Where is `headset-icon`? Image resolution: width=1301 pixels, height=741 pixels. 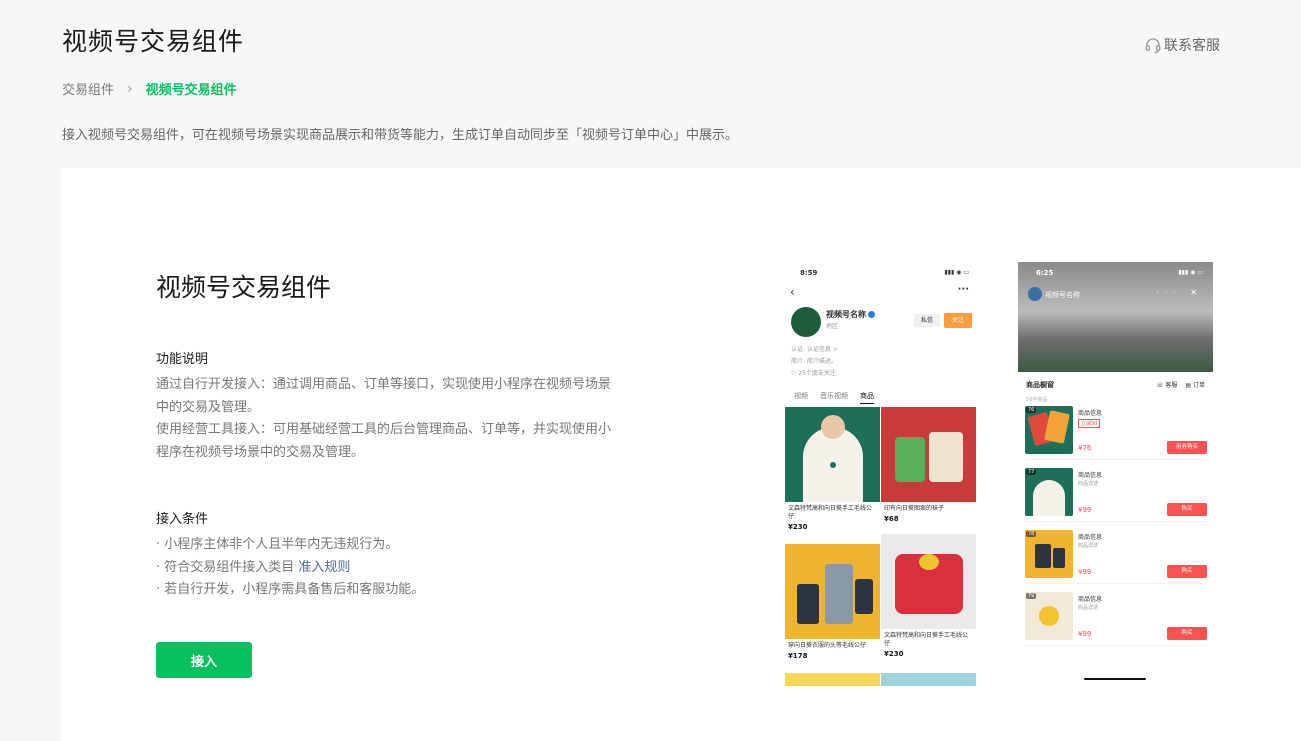
headset-icon is located at coordinates (1153, 46).